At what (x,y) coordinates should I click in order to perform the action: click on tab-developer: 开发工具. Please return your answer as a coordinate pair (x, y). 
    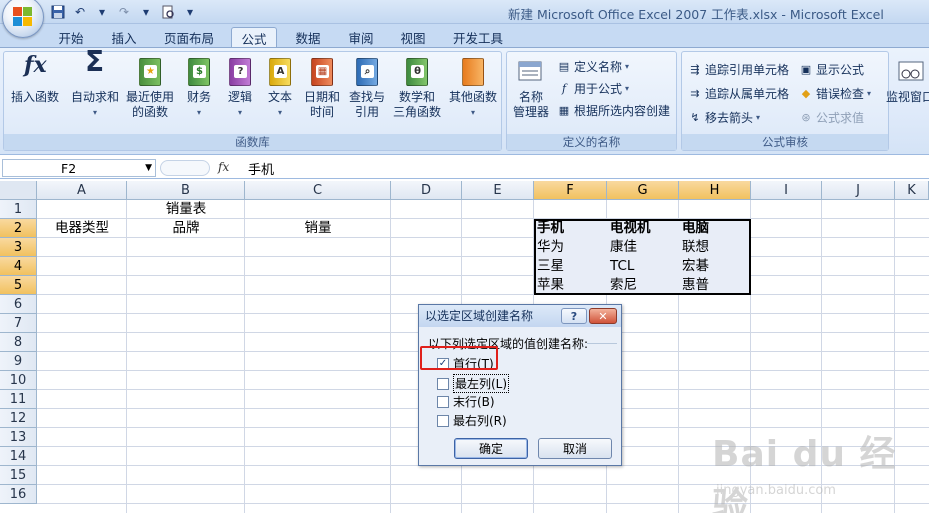
    Looking at the image, I should click on (478, 37).